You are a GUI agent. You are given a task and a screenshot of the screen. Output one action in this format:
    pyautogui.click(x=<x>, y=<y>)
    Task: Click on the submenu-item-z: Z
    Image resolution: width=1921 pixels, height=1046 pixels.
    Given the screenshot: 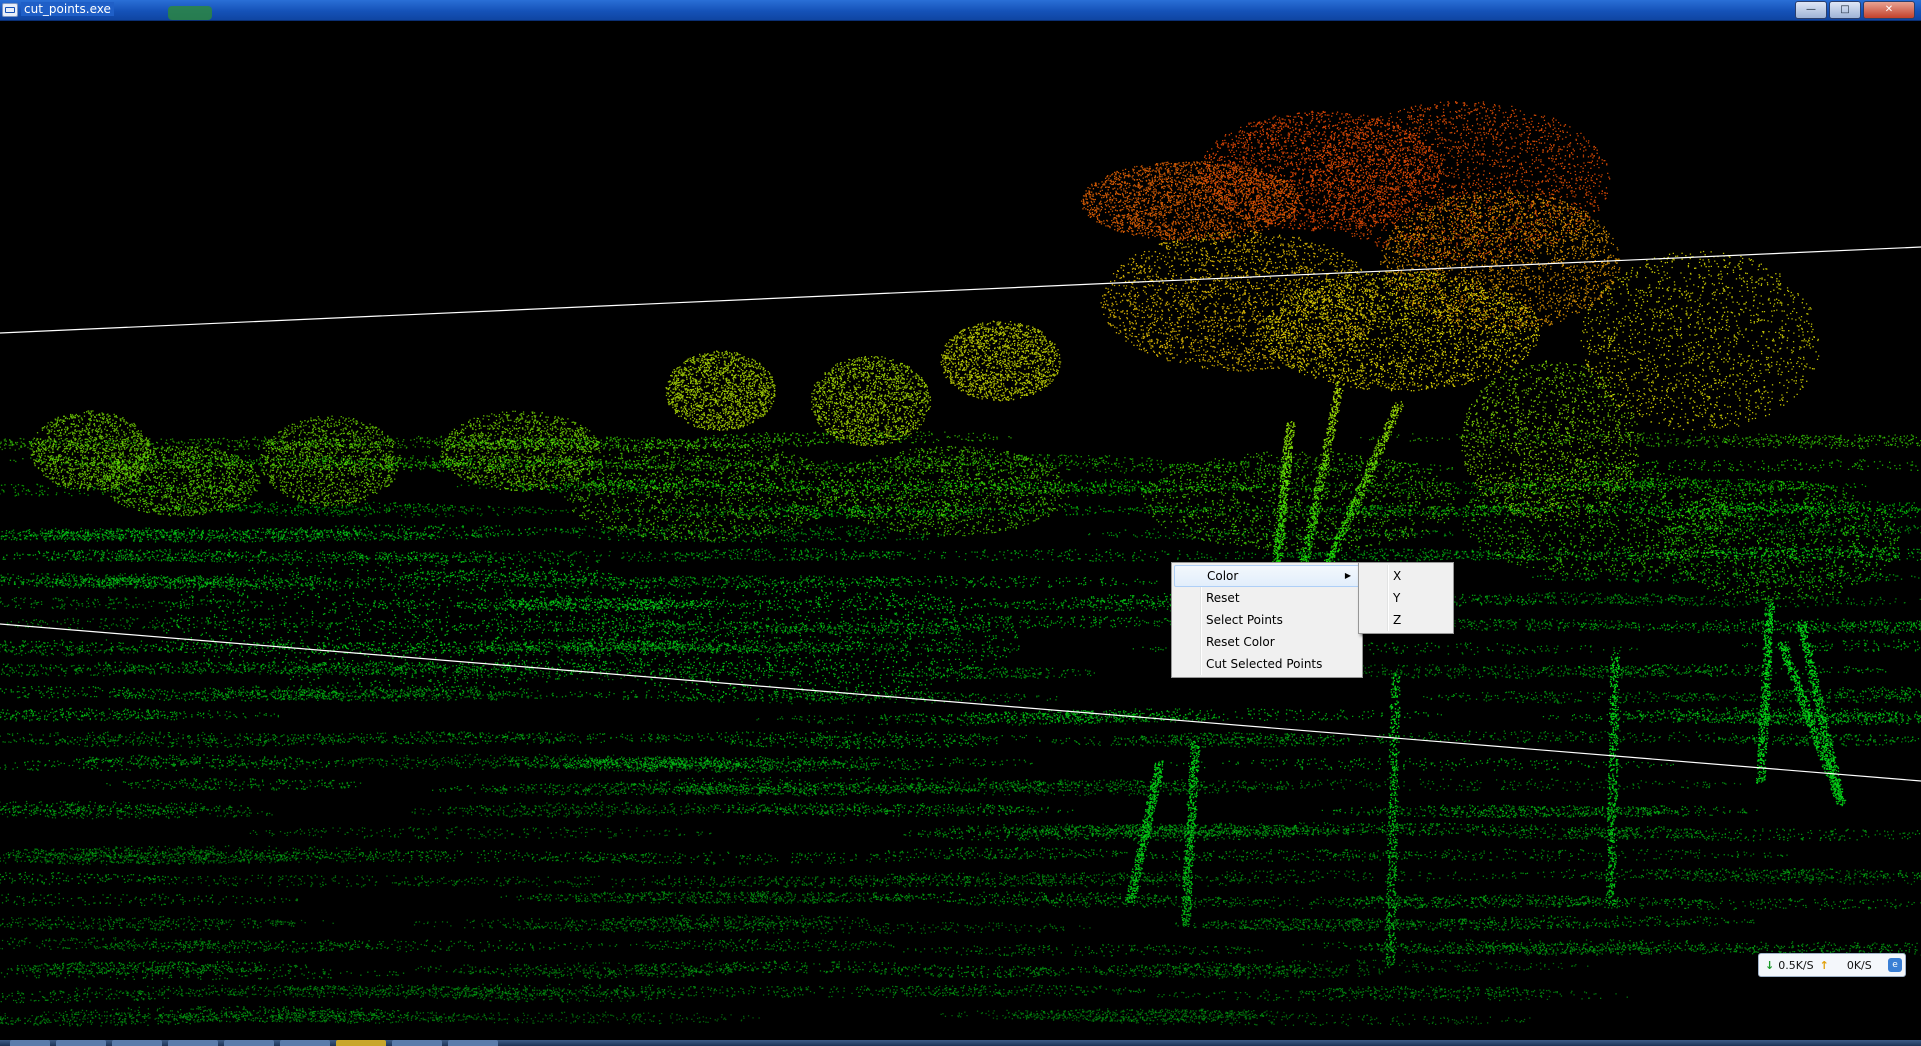 What is the action you would take?
    pyautogui.click(x=1406, y=620)
    